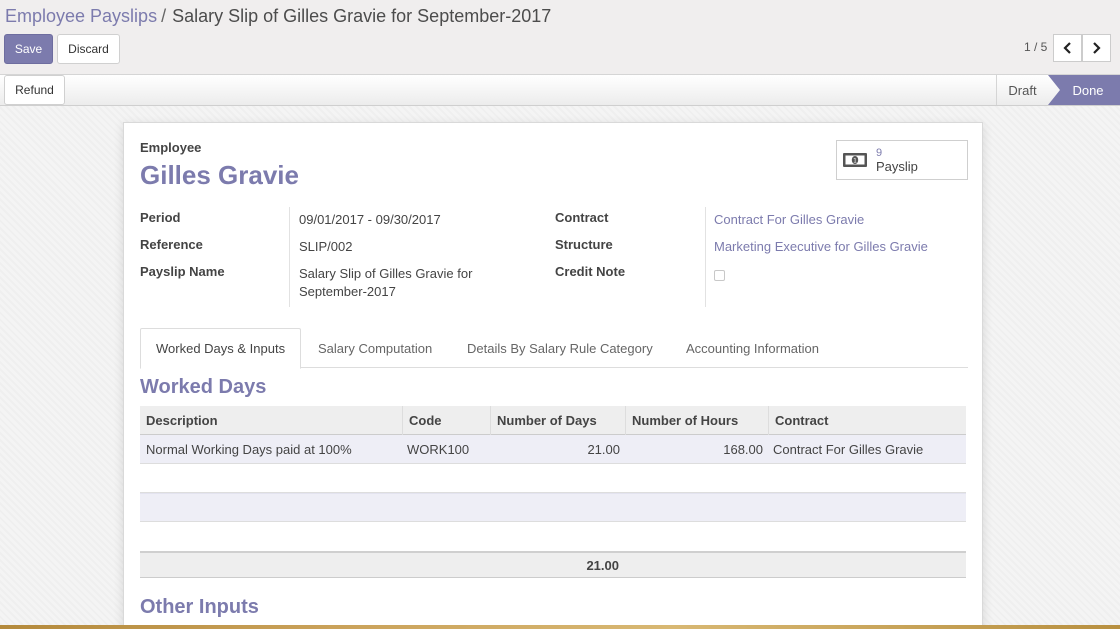 The width and height of the screenshot is (1120, 629). Describe the element at coordinates (590, 271) in the screenshot. I see `credit-note-label: Credit Note` at that location.